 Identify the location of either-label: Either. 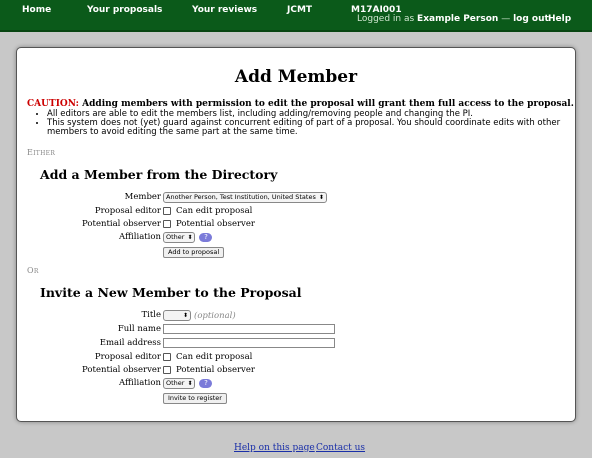
(41, 152).